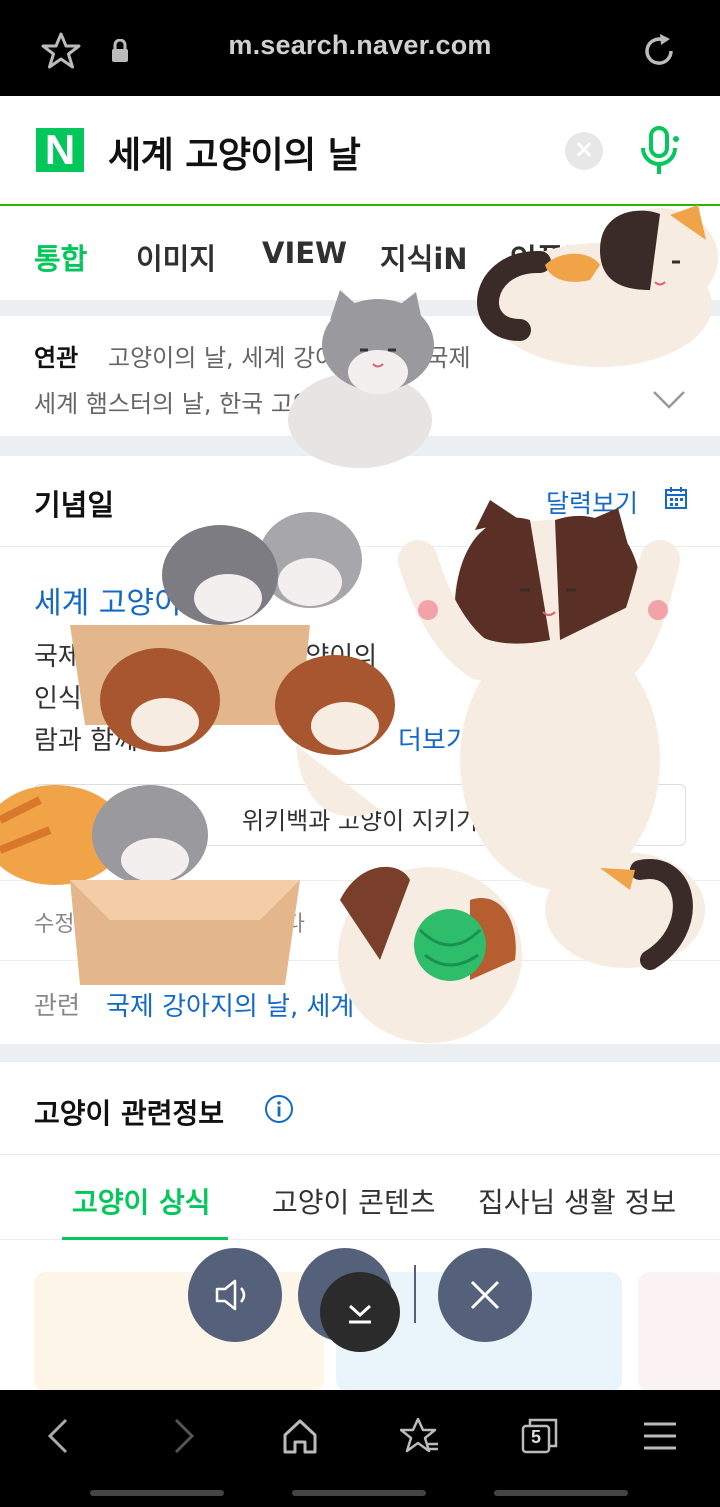 This screenshot has width=720, height=1507. Describe the element at coordinates (176, 257) in the screenshot. I see `tab-images: 이미지` at that location.